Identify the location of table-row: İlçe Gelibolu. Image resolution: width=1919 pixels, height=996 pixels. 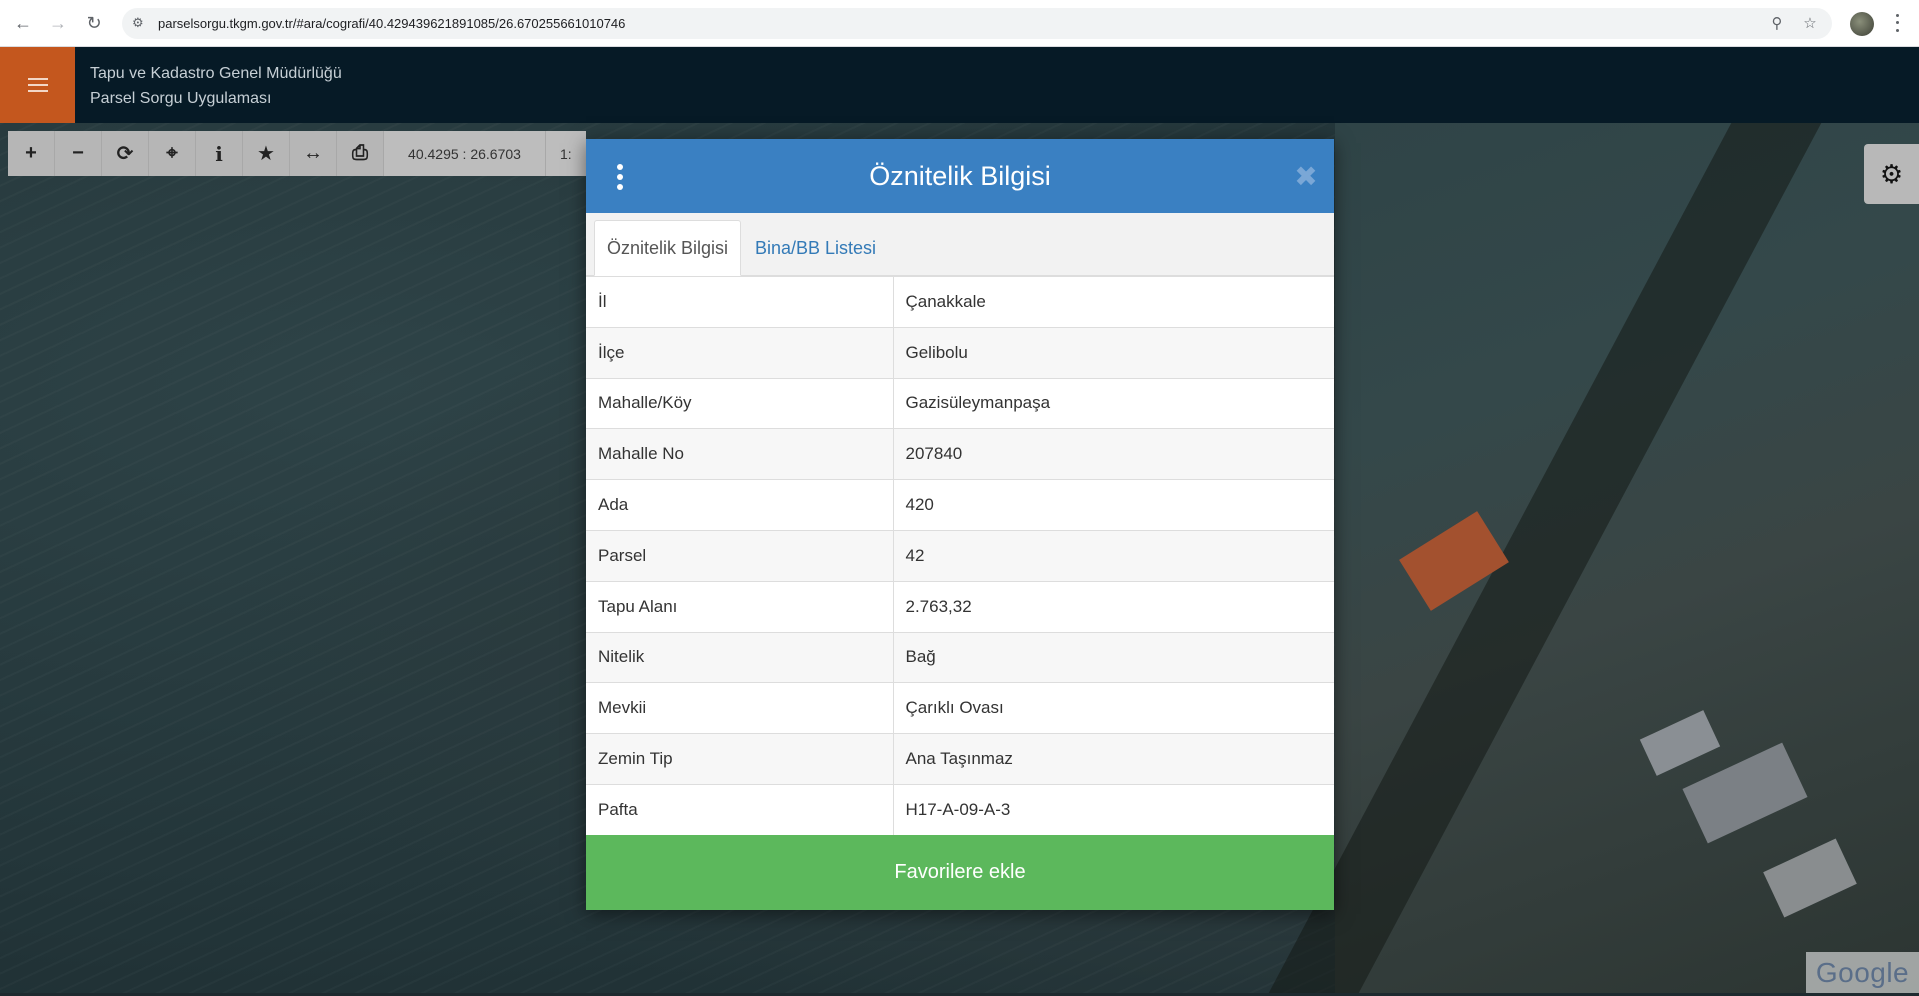
(960, 352).